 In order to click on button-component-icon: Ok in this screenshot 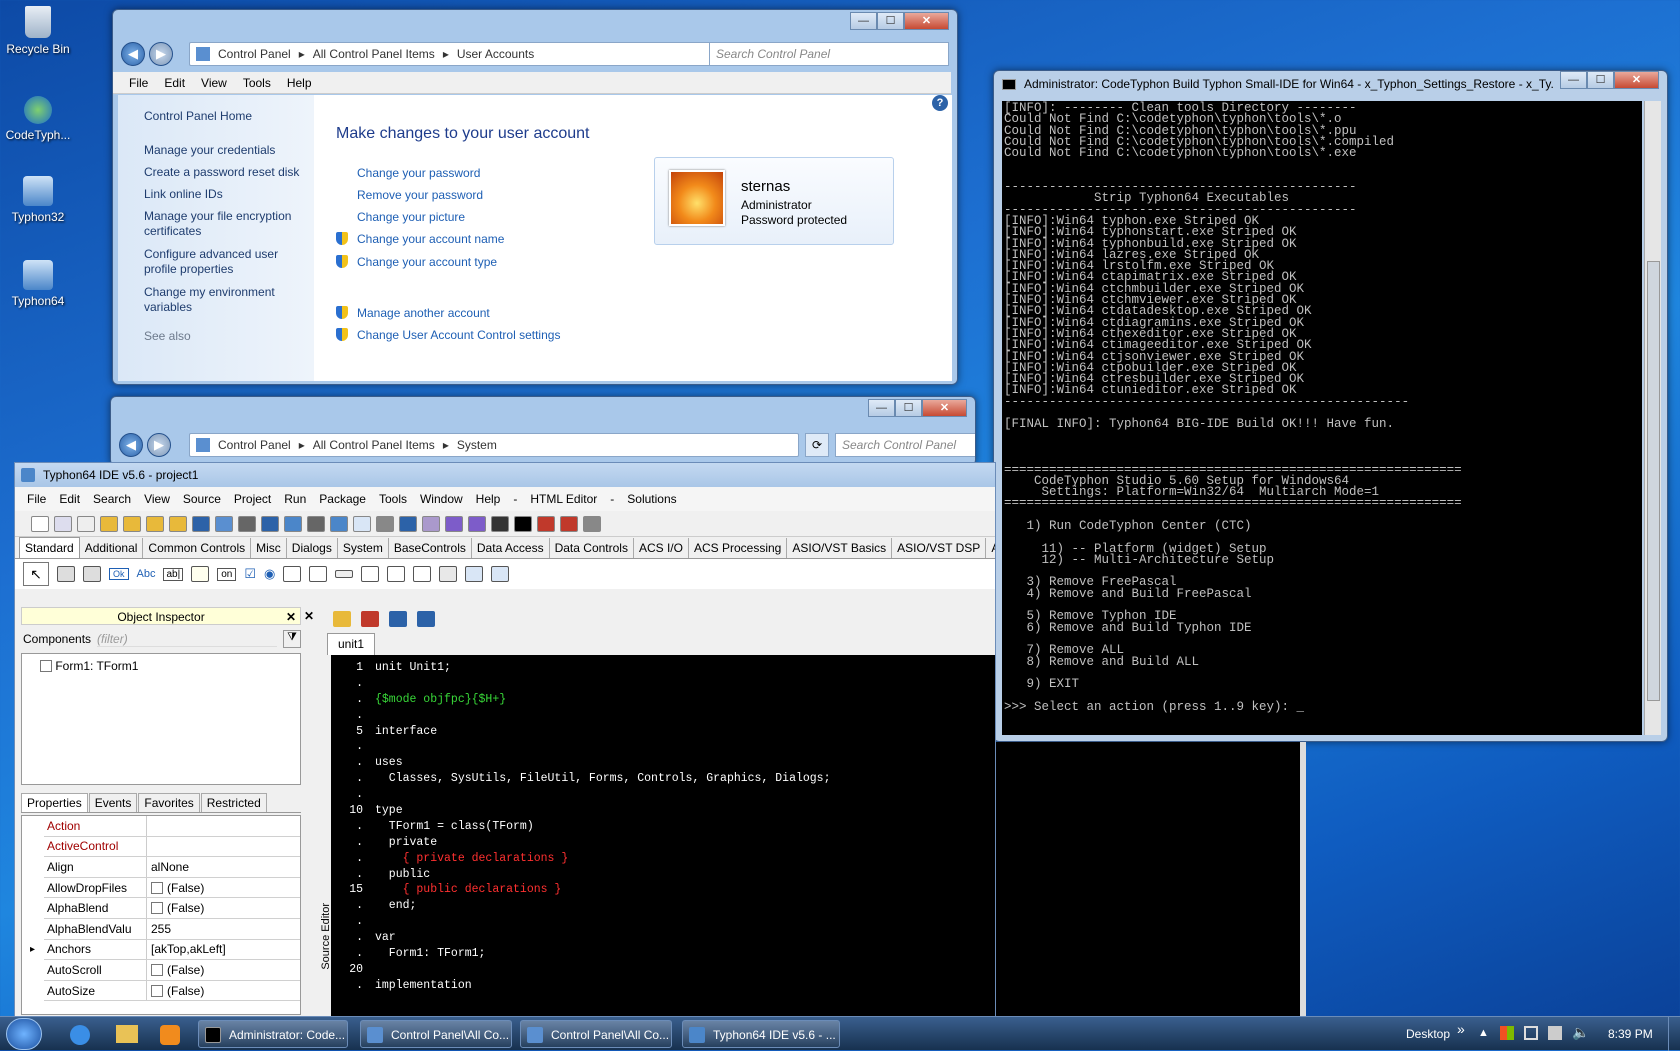, I will do `click(119, 574)`.